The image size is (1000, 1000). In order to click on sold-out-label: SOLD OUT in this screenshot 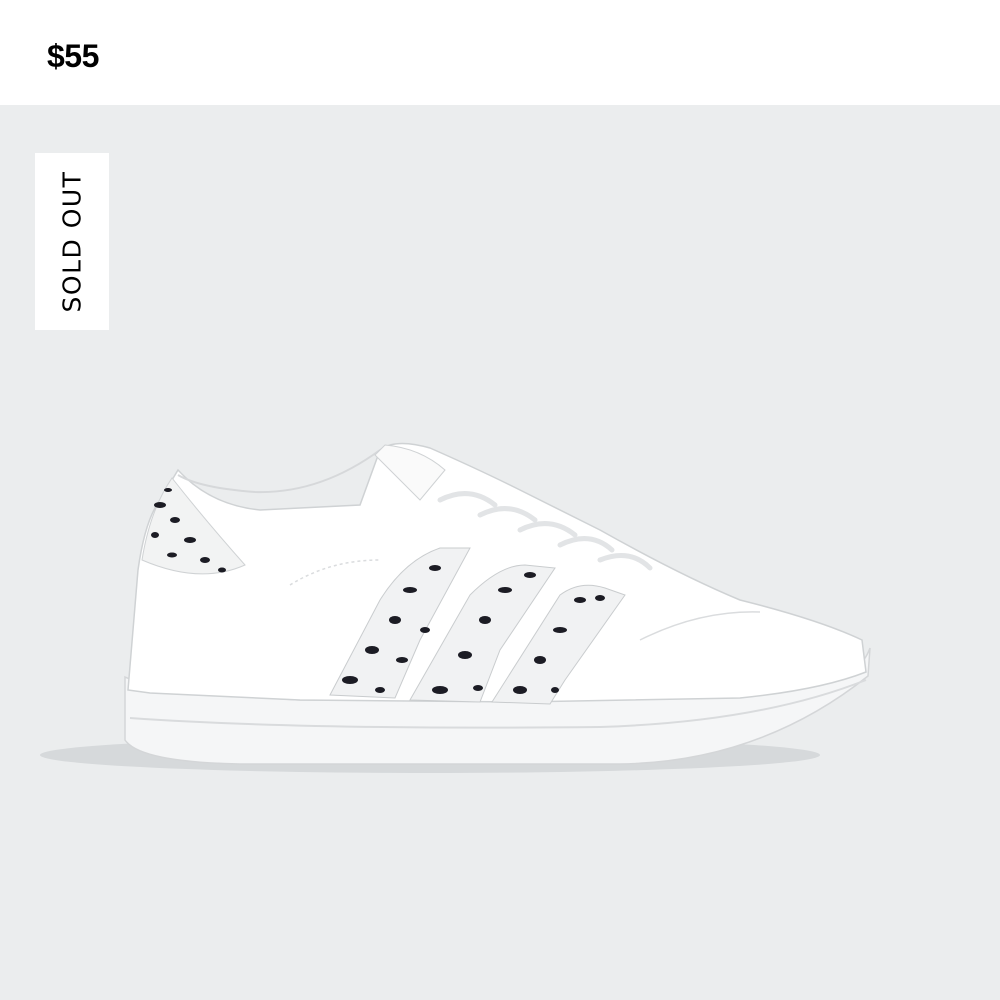, I will do `click(72, 241)`.